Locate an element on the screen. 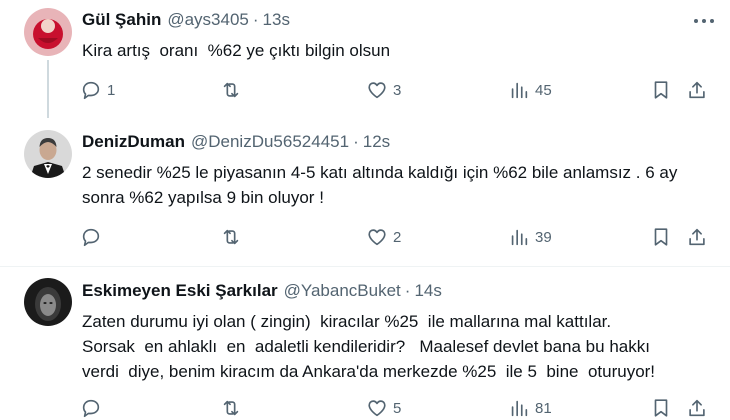 This screenshot has width=730, height=420. reply-count: 1 is located at coordinates (111, 90).